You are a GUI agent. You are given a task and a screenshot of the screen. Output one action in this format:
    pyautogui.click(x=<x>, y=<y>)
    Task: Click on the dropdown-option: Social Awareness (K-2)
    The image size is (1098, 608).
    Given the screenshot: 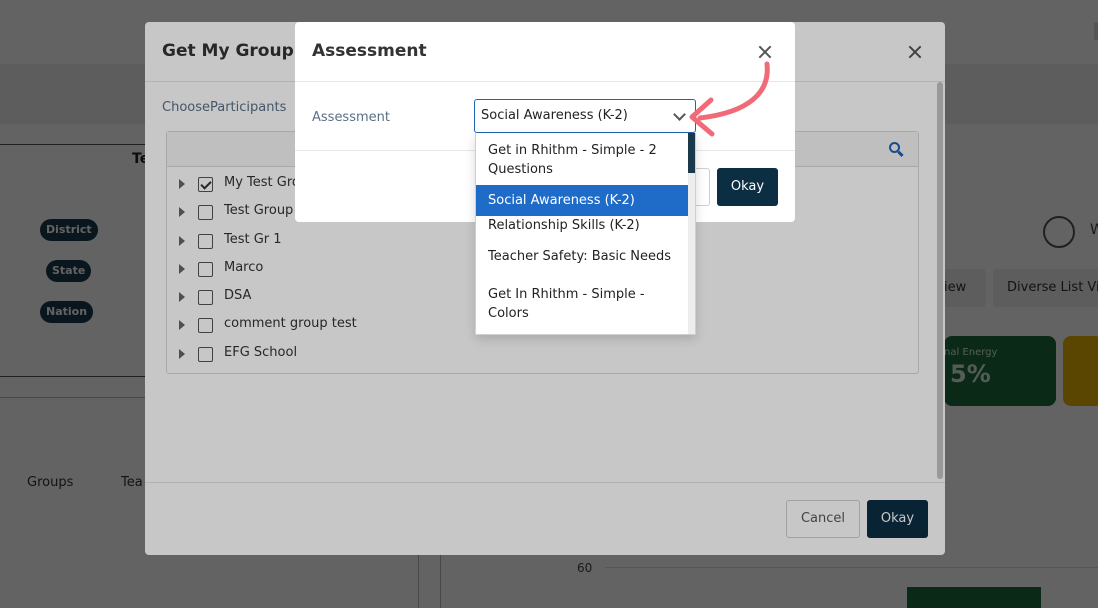 What is the action you would take?
    pyautogui.click(x=583, y=200)
    